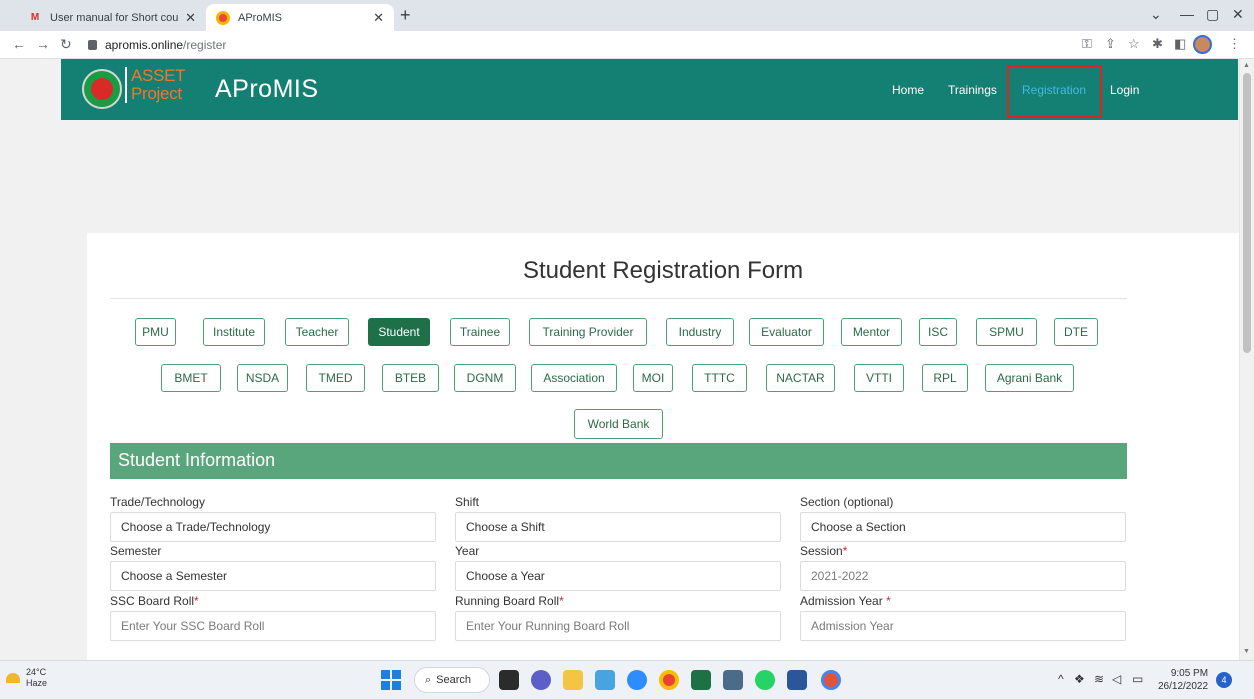  What do you see at coordinates (335, 378) in the screenshot?
I see `role-button-tmed: TMED` at bounding box center [335, 378].